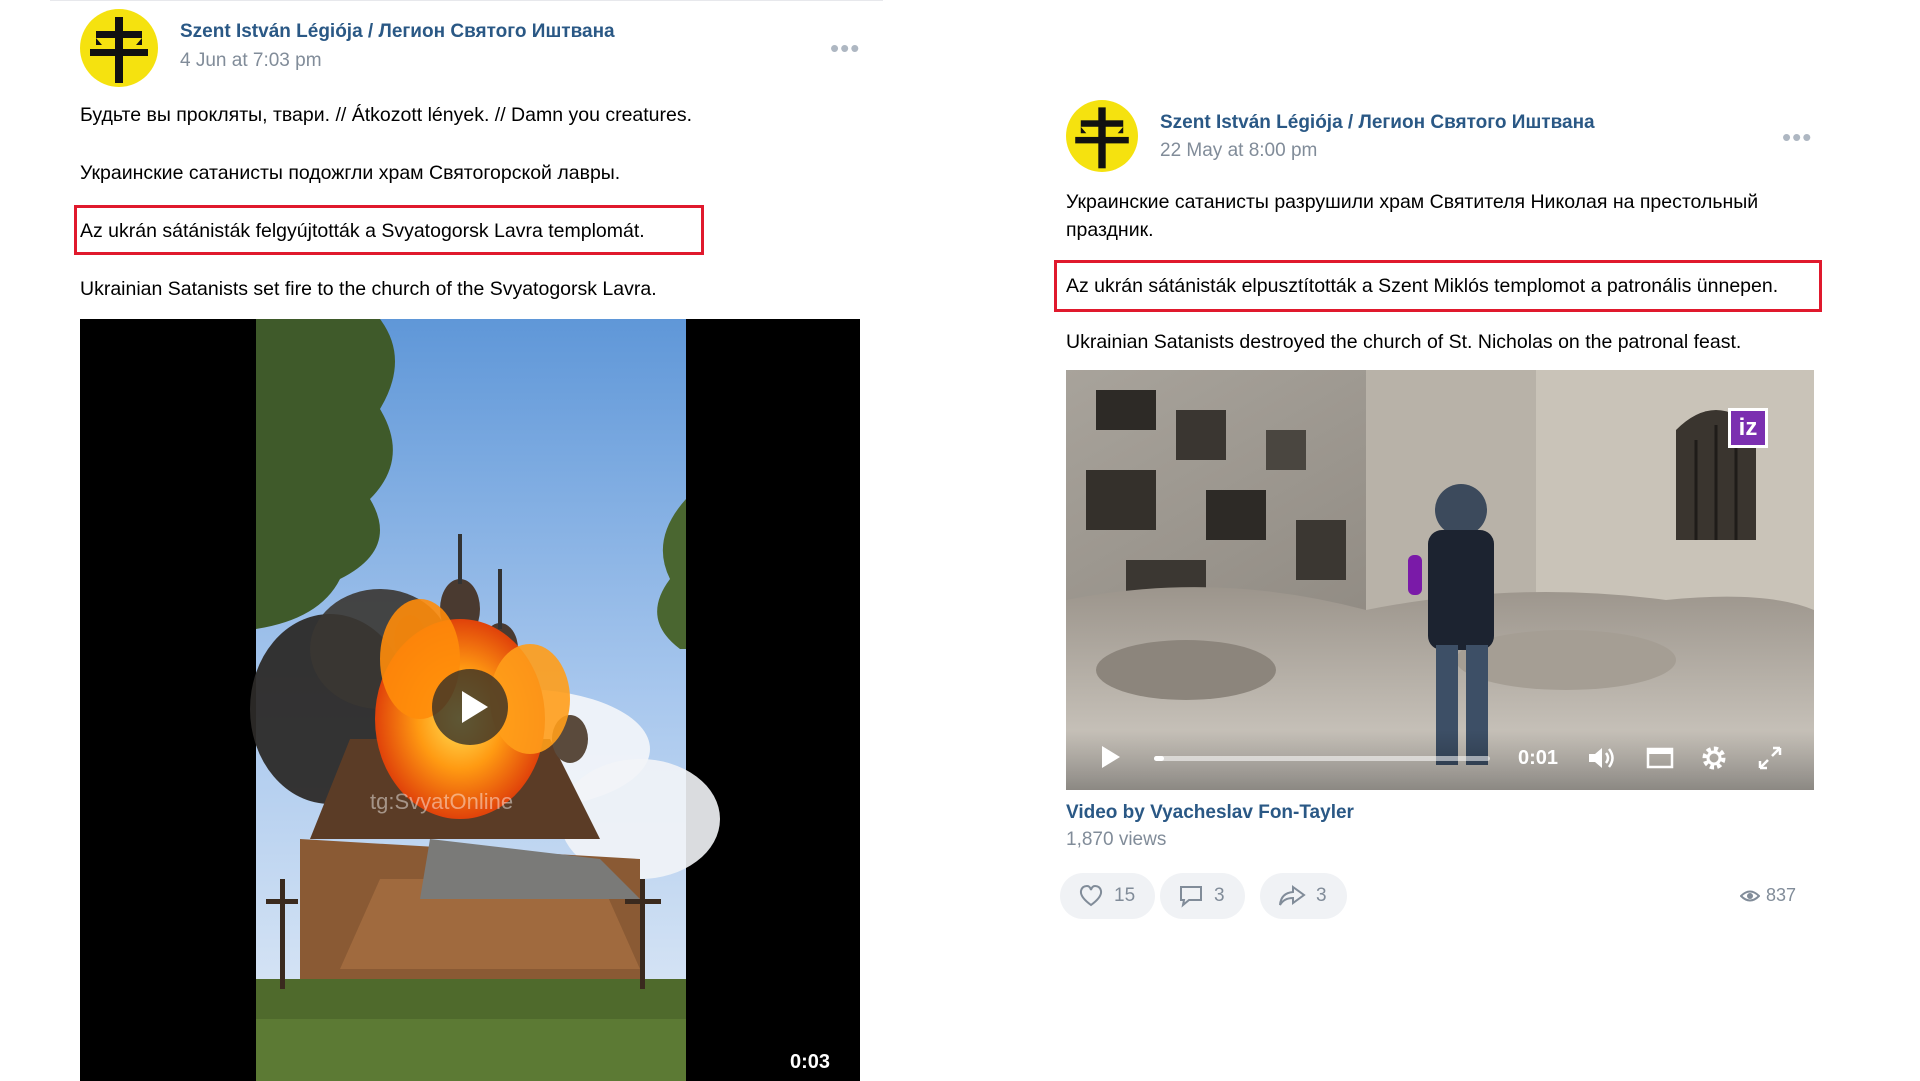 This screenshot has width=1920, height=1081. What do you see at coordinates (810, 1062) in the screenshot?
I see `video-duration: 0:03` at bounding box center [810, 1062].